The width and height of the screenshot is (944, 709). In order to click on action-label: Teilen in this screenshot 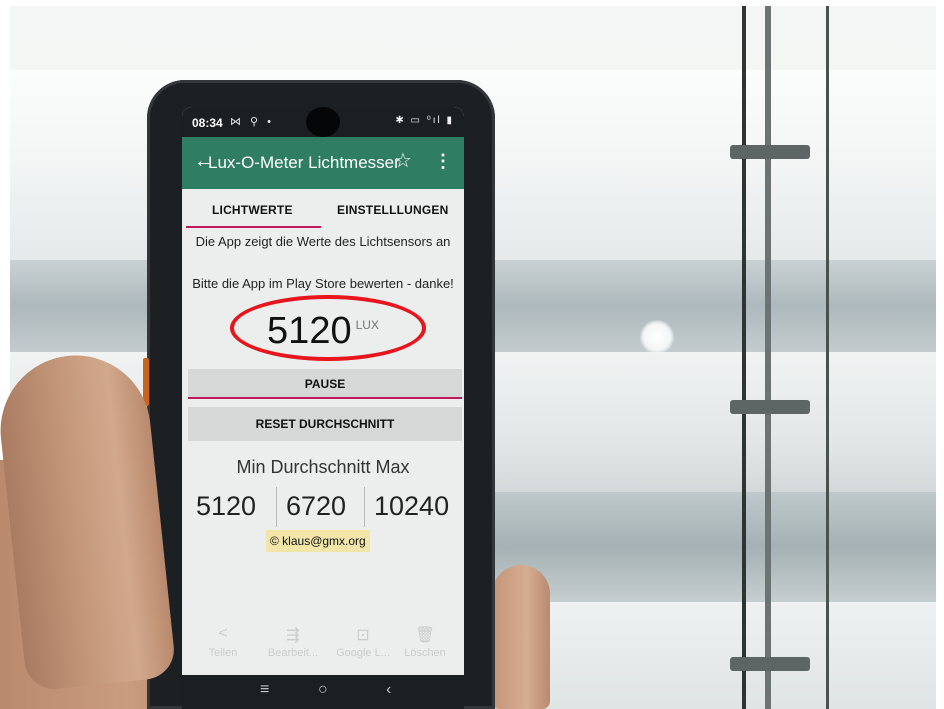, I will do `click(223, 653)`.